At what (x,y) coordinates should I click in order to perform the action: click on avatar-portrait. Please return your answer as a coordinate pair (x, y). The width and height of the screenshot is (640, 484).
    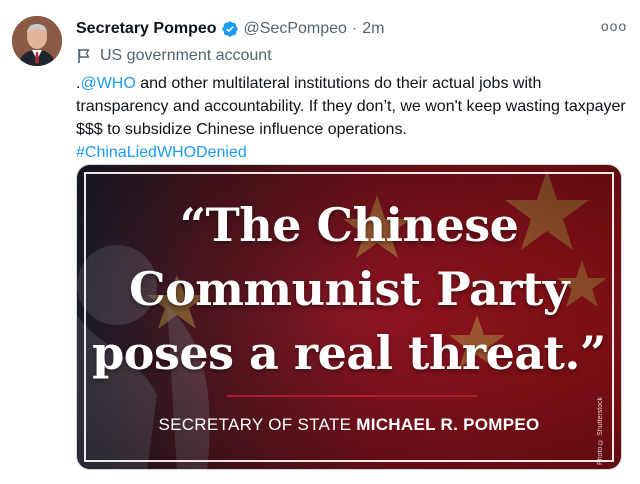
    Looking at the image, I should click on (37, 41).